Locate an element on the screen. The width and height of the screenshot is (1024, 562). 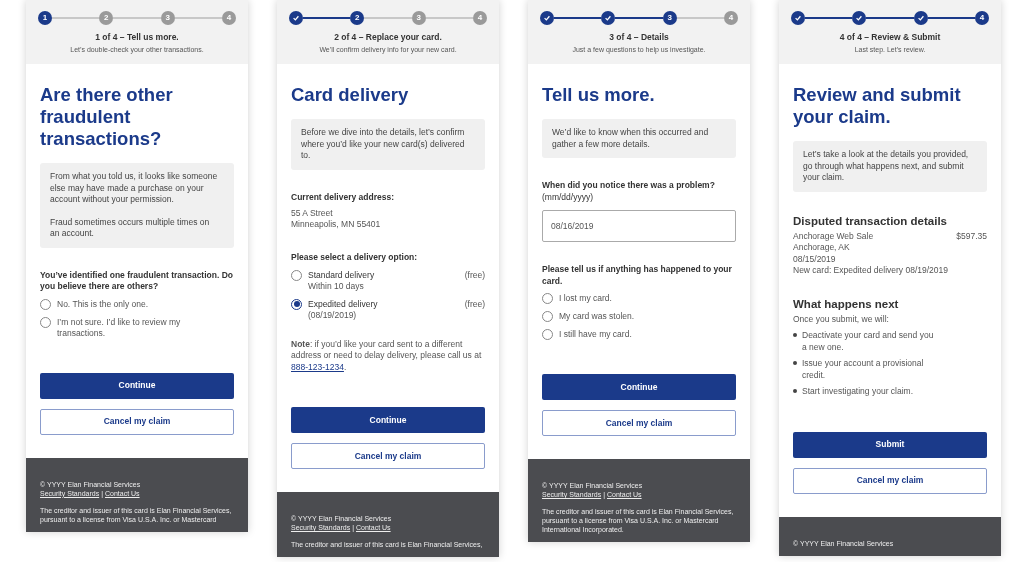
detail-text: New card: Expedited delivery 08/19/2019 is located at coordinates (870, 271).